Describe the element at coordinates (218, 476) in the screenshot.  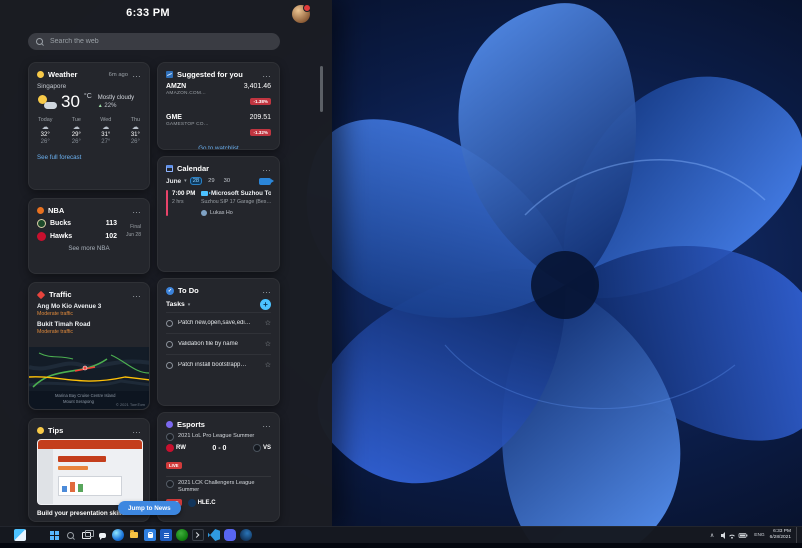
I see `divider` at that location.